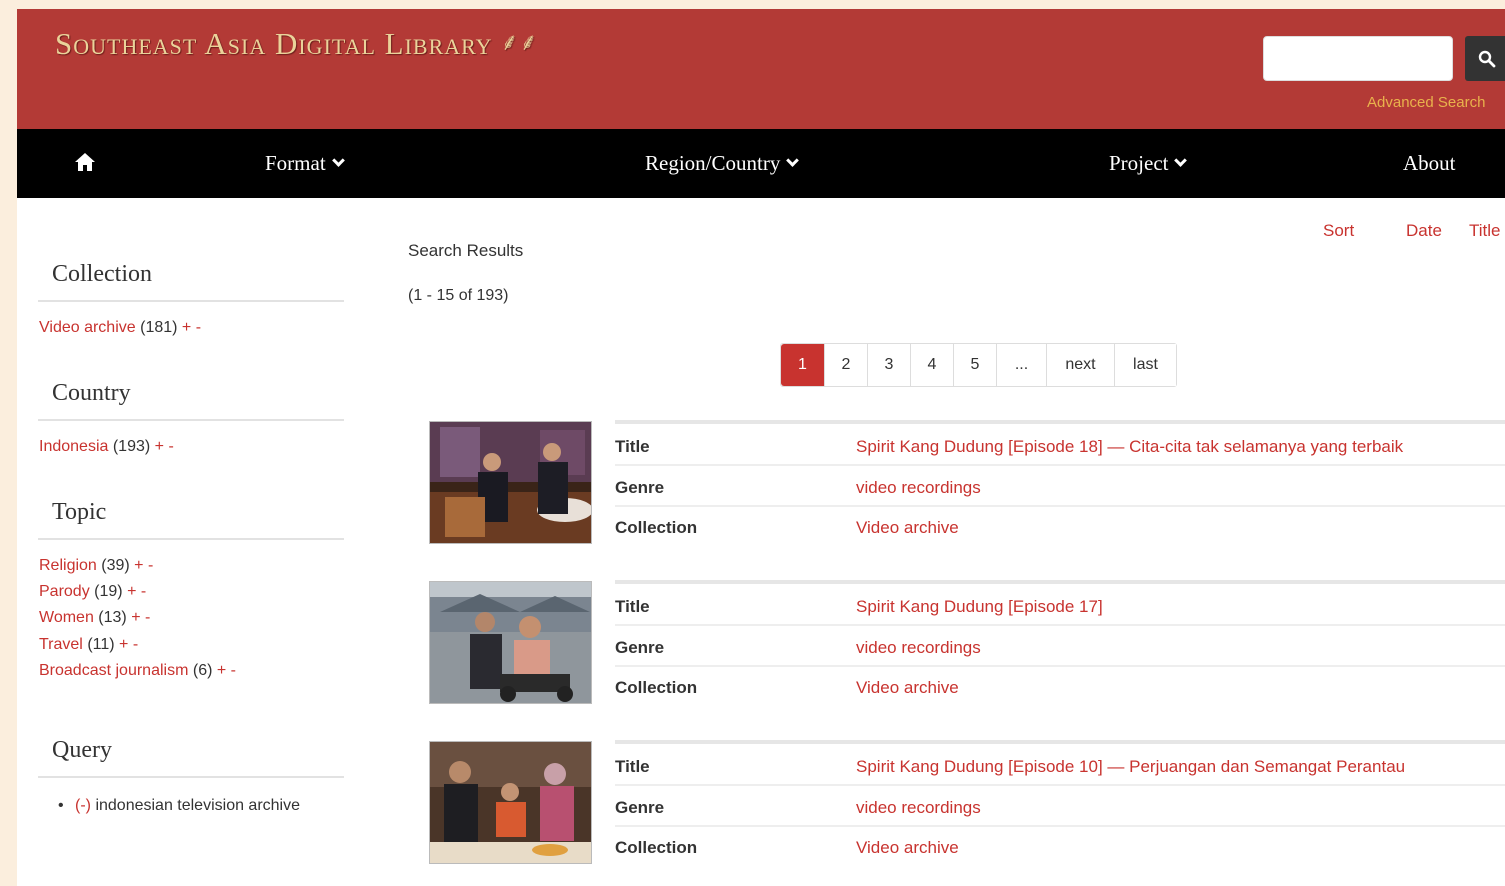  I want to click on nav-format: Format, so click(305, 163).